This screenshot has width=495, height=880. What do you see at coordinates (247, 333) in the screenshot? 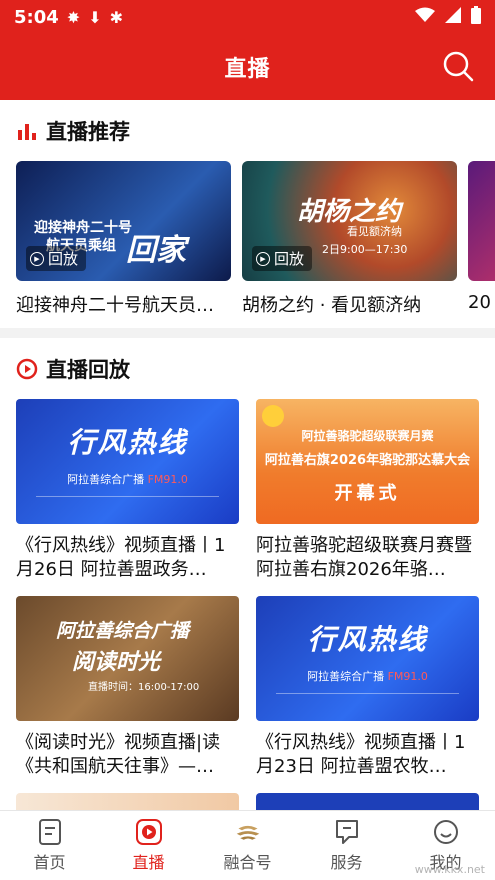
I see `section-divider` at bounding box center [247, 333].